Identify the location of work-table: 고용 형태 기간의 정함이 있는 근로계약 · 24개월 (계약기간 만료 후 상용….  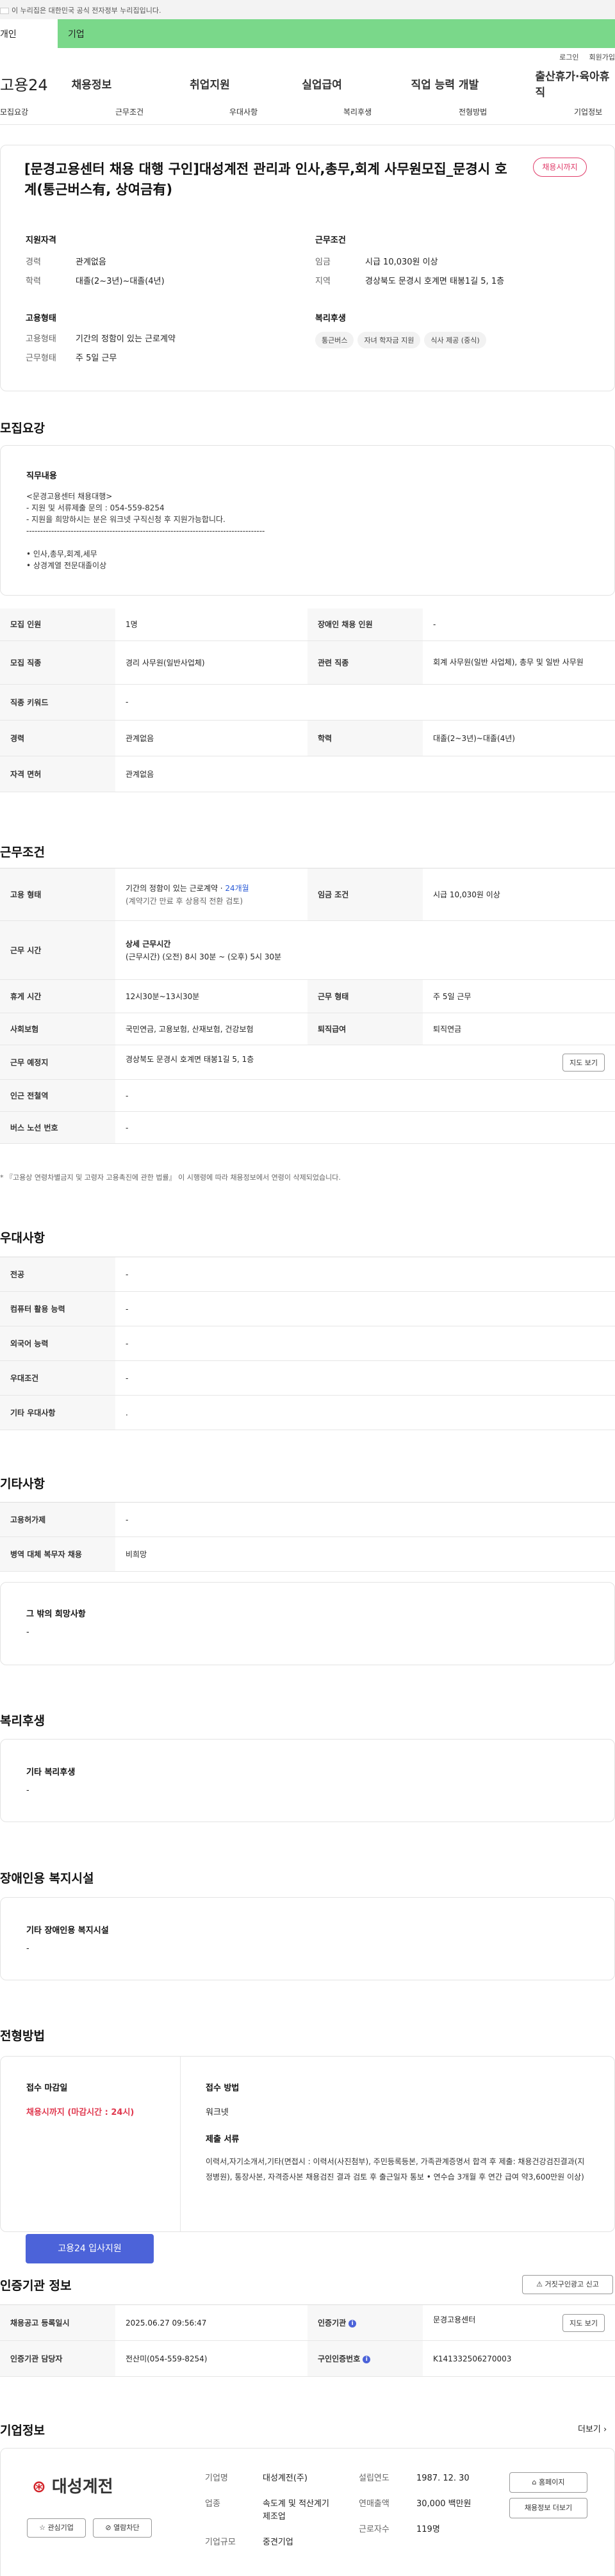
(307, 1006).